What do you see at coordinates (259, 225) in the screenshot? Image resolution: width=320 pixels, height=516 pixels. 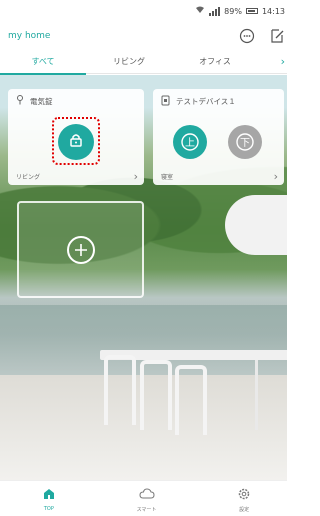 I see `lamp-decor` at bounding box center [259, 225].